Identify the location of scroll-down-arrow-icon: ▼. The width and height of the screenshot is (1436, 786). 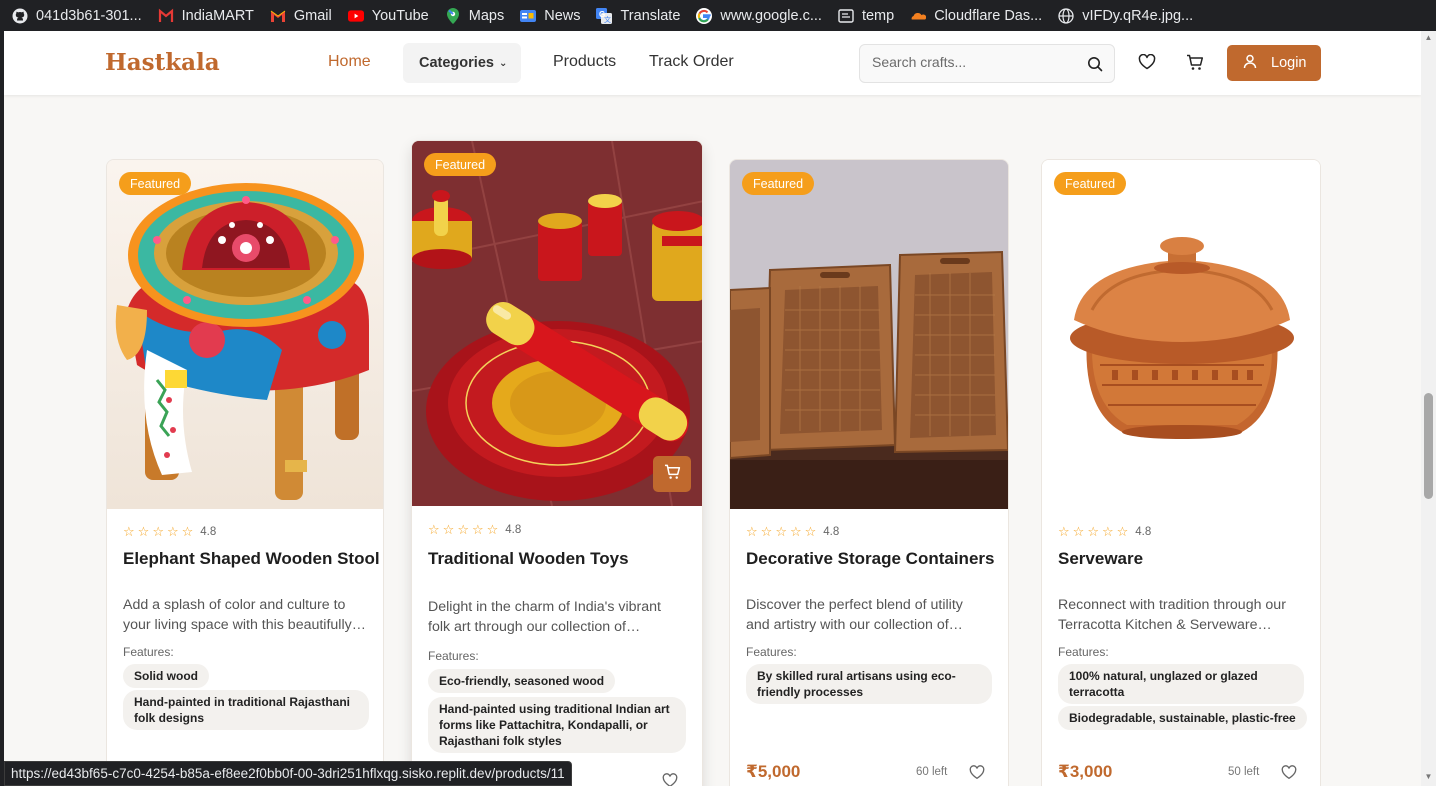
(1428, 777).